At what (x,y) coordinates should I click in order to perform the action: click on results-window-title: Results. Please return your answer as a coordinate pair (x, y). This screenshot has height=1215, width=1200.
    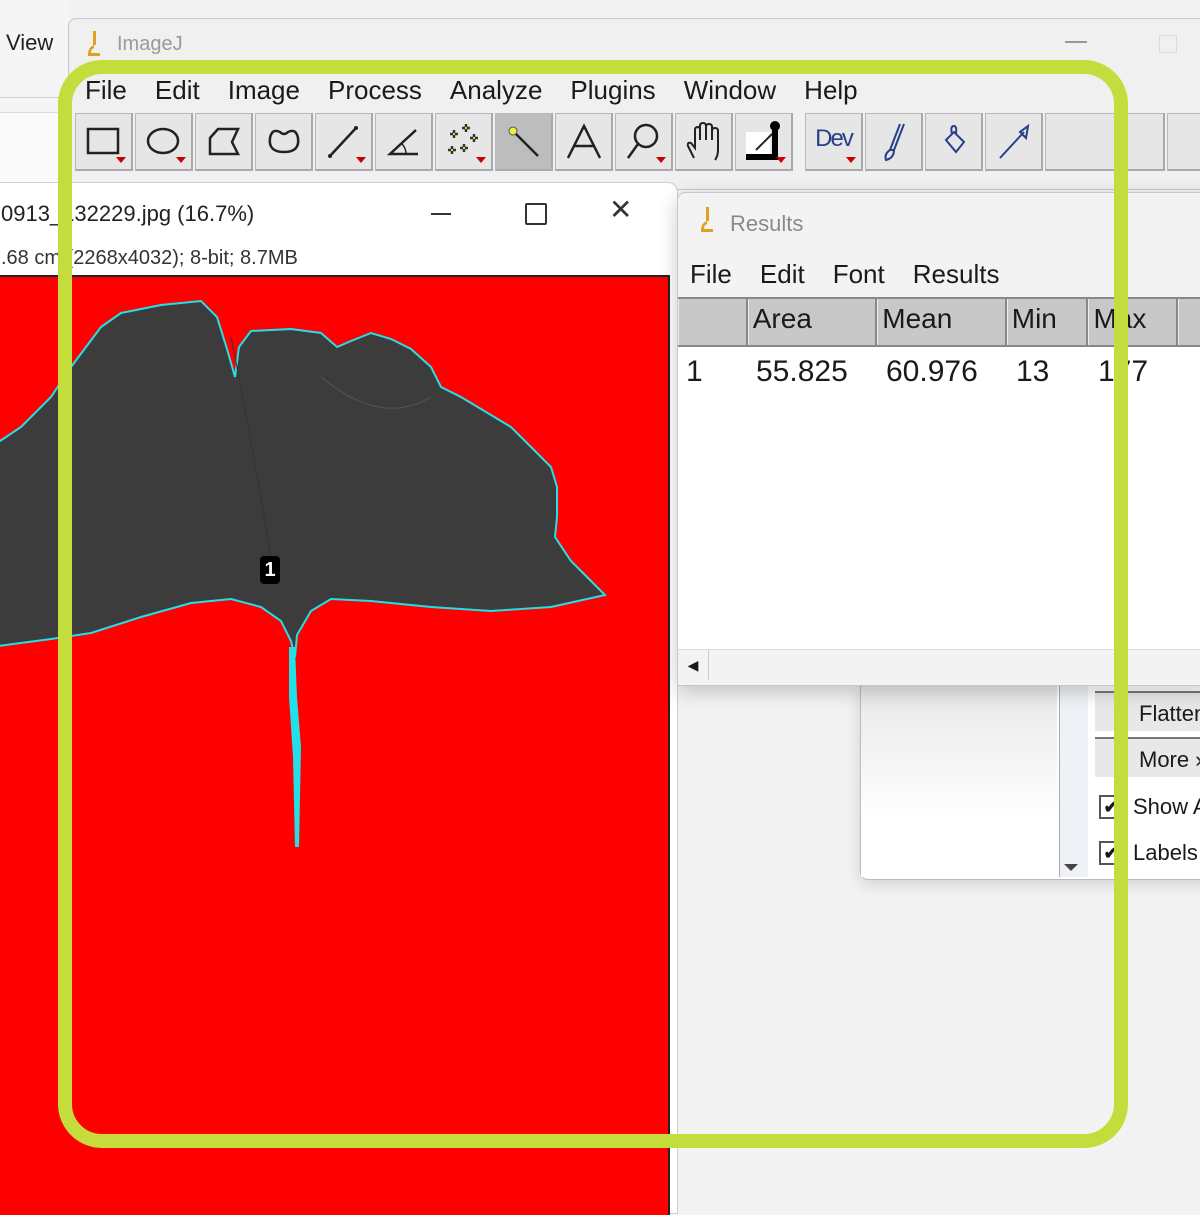
    Looking at the image, I should click on (767, 223).